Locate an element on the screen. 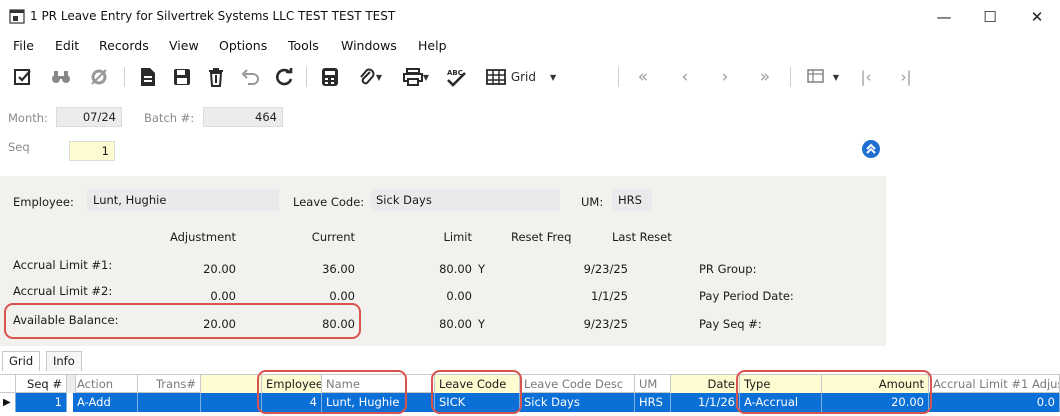 The height and width of the screenshot is (416, 1060). accrual-limit-2-adjustment: 0.00 is located at coordinates (223, 296).